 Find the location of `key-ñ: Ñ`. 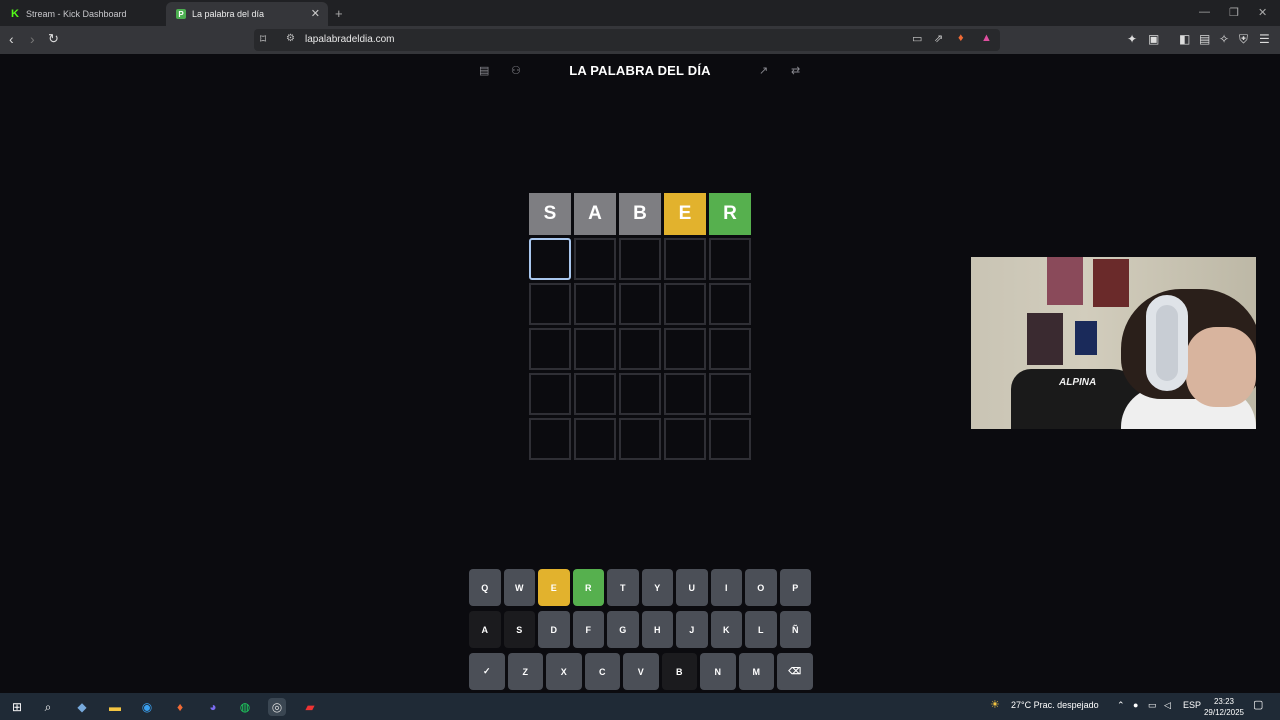

key-ñ: Ñ is located at coordinates (795, 629).